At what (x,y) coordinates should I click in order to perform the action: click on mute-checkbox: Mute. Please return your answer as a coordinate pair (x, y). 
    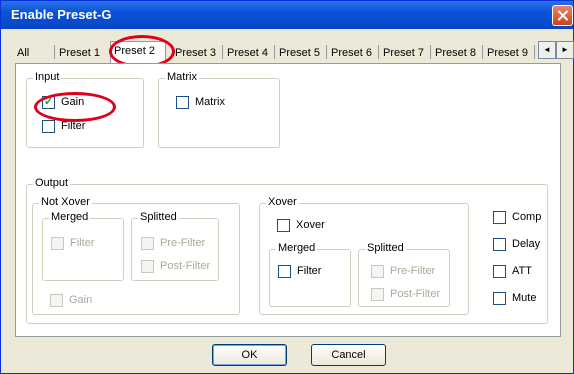
    Looking at the image, I should click on (520, 298).